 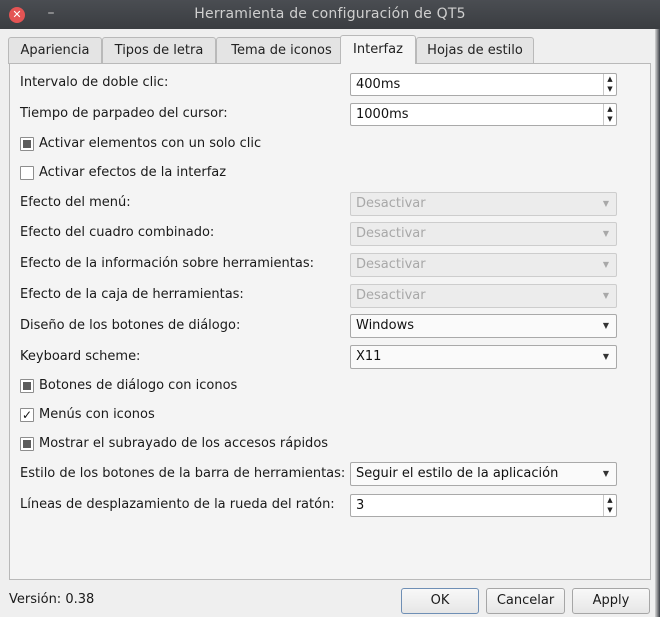 What do you see at coordinates (159, 50) in the screenshot?
I see `tab-fonts: Tipos de letra` at bounding box center [159, 50].